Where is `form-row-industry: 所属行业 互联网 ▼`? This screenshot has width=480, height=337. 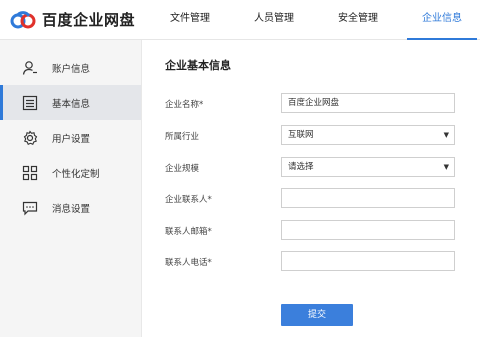 form-row-industry: 所属行业 互联网 ▼ is located at coordinates (315, 136).